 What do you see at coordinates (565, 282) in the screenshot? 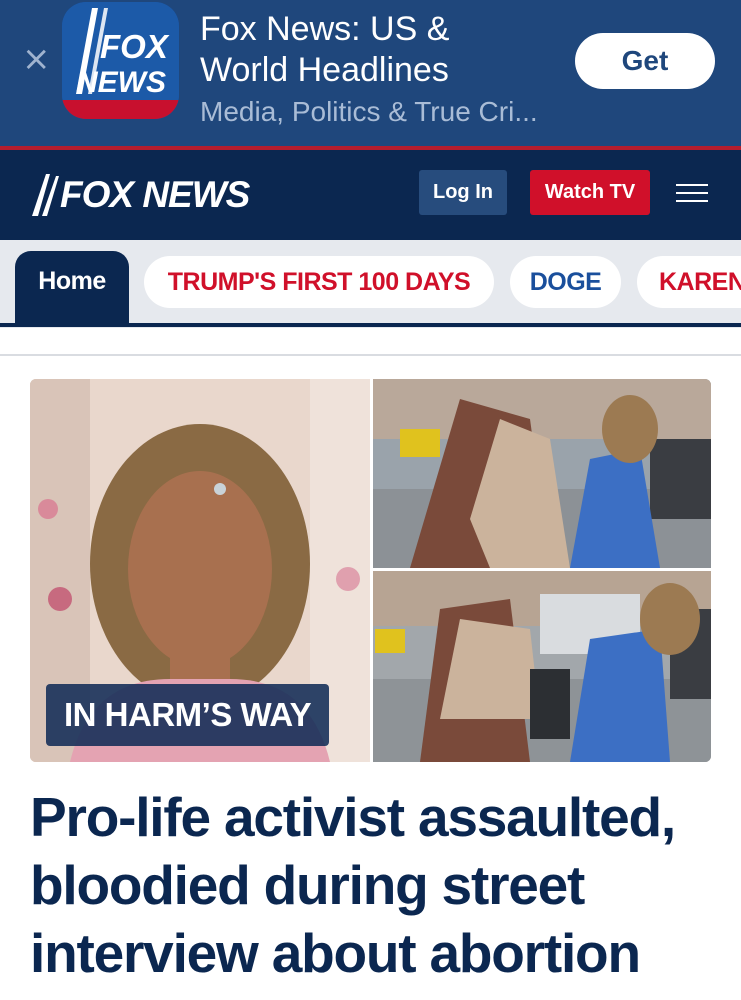
I see `tab-doge: DOGE` at bounding box center [565, 282].